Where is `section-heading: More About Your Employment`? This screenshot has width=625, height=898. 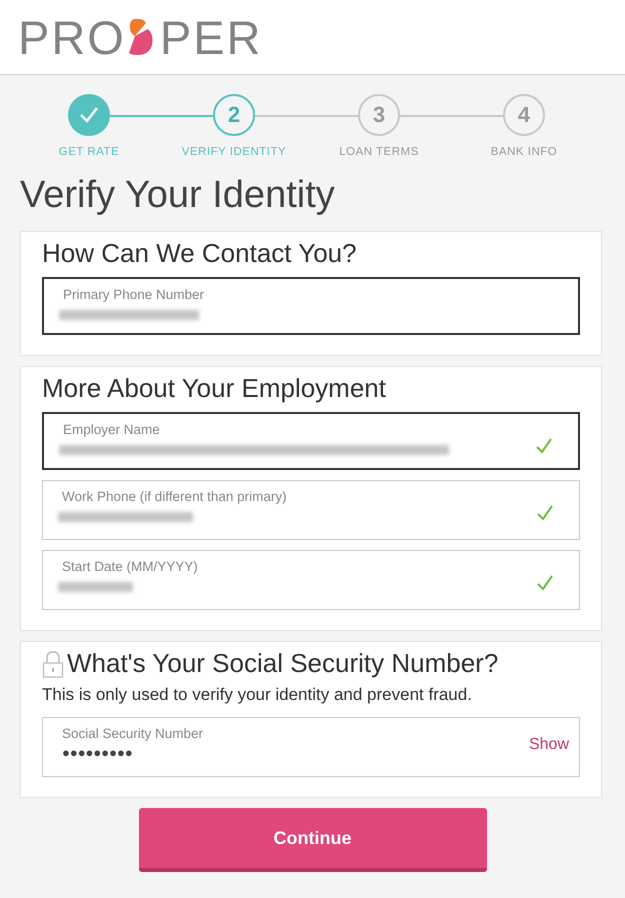
section-heading: More About Your Employment is located at coordinates (214, 388).